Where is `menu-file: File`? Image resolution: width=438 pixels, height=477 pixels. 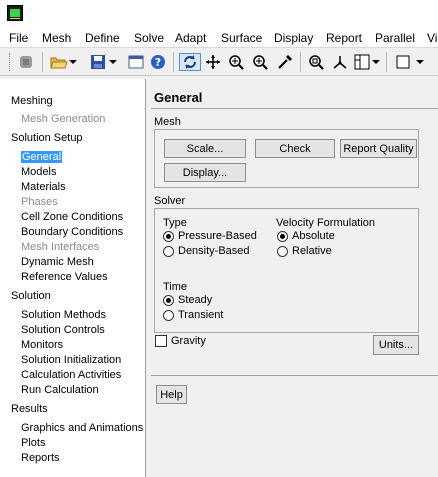 menu-file: File is located at coordinates (18, 38).